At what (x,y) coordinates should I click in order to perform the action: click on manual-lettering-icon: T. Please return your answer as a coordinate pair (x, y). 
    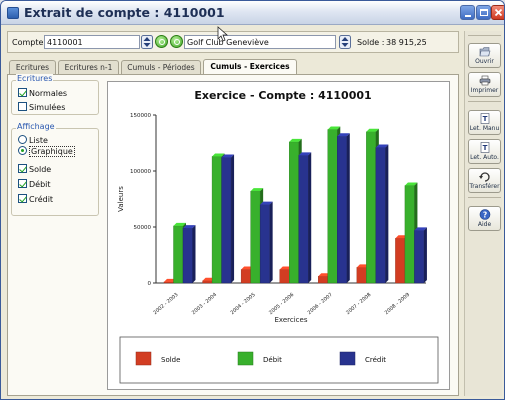
    Looking at the image, I should click on (484, 118).